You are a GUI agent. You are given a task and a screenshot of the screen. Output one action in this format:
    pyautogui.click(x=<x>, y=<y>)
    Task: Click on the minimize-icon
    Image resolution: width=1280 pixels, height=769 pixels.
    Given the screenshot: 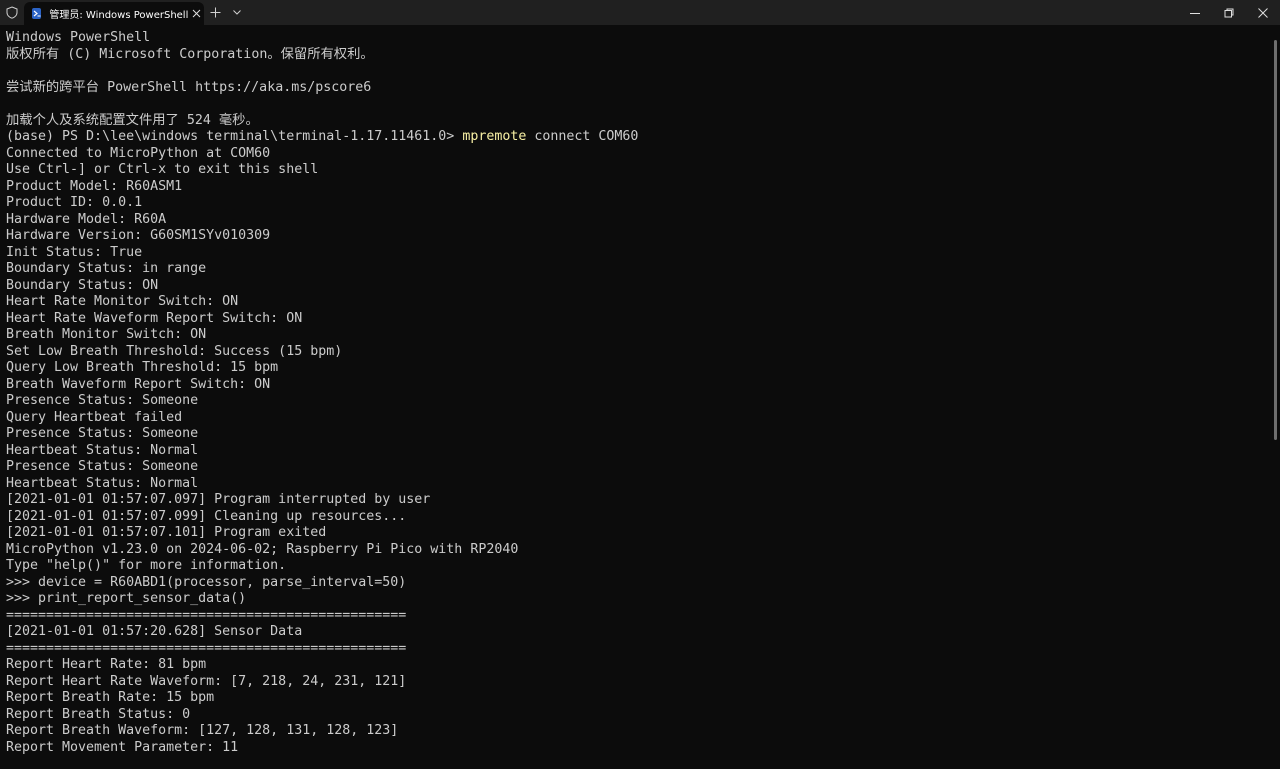 What is the action you would take?
    pyautogui.click(x=1195, y=13)
    